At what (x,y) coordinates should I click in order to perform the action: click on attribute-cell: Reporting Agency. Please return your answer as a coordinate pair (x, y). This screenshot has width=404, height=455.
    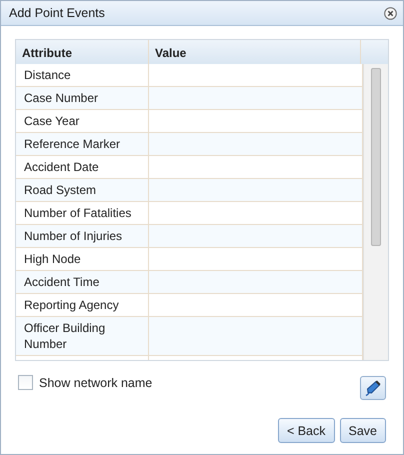
    Looking at the image, I should click on (83, 305).